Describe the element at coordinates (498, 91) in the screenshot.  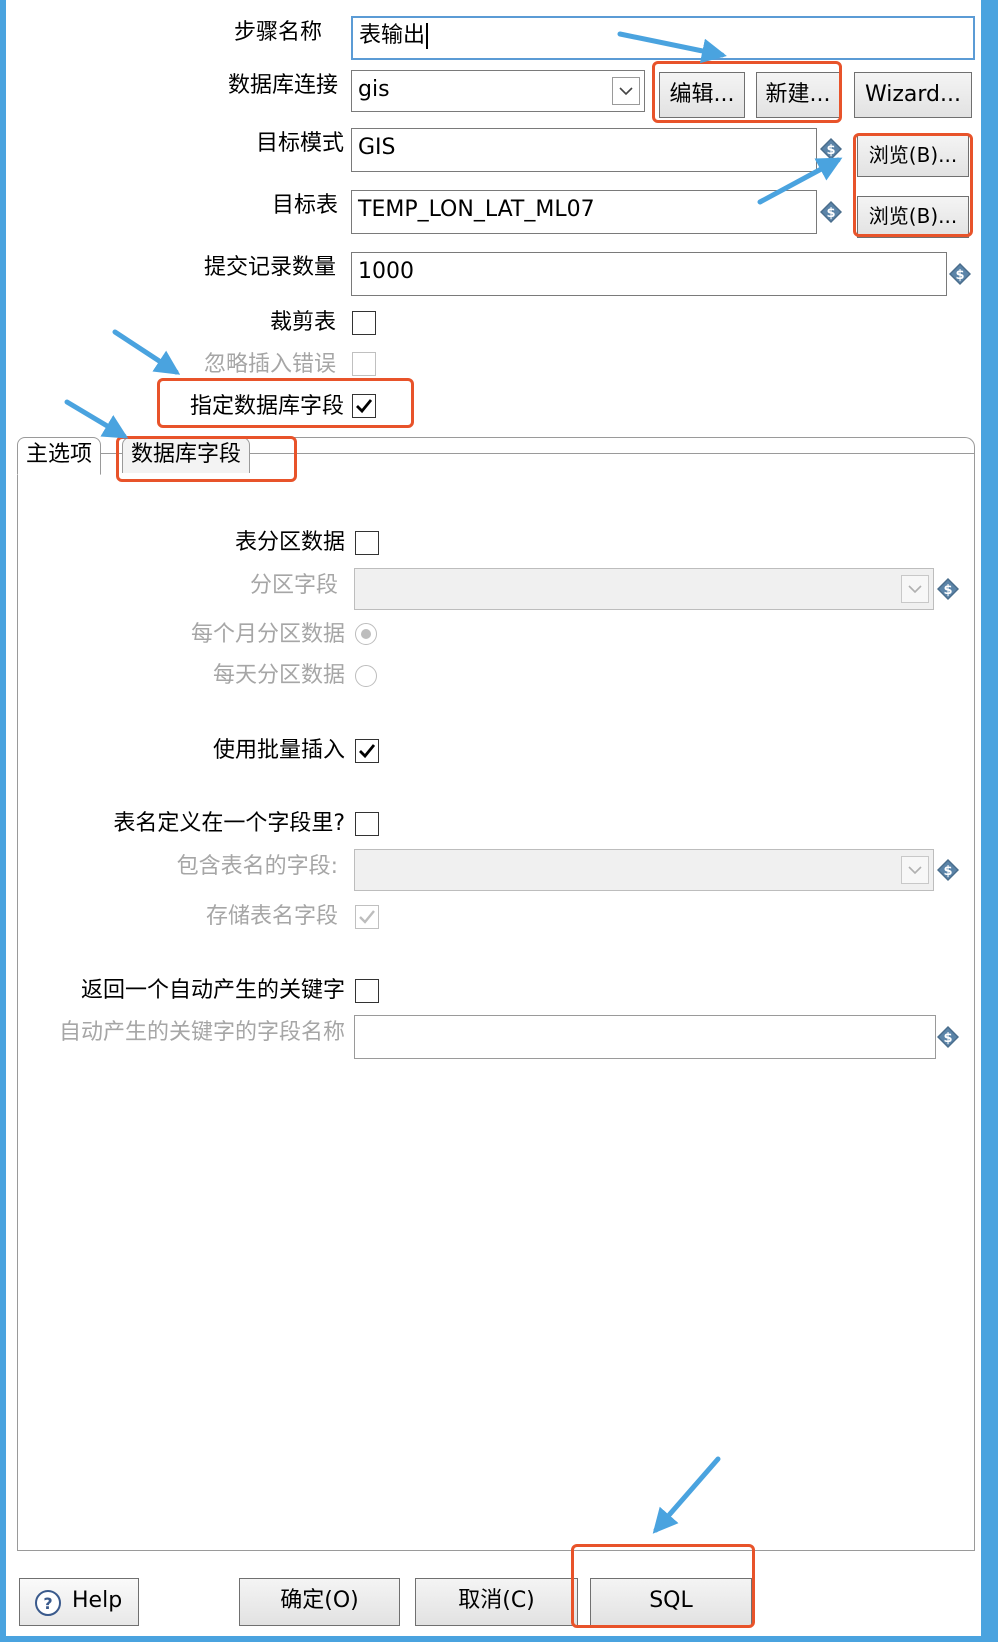
I see `db-connection-select: gis` at that location.